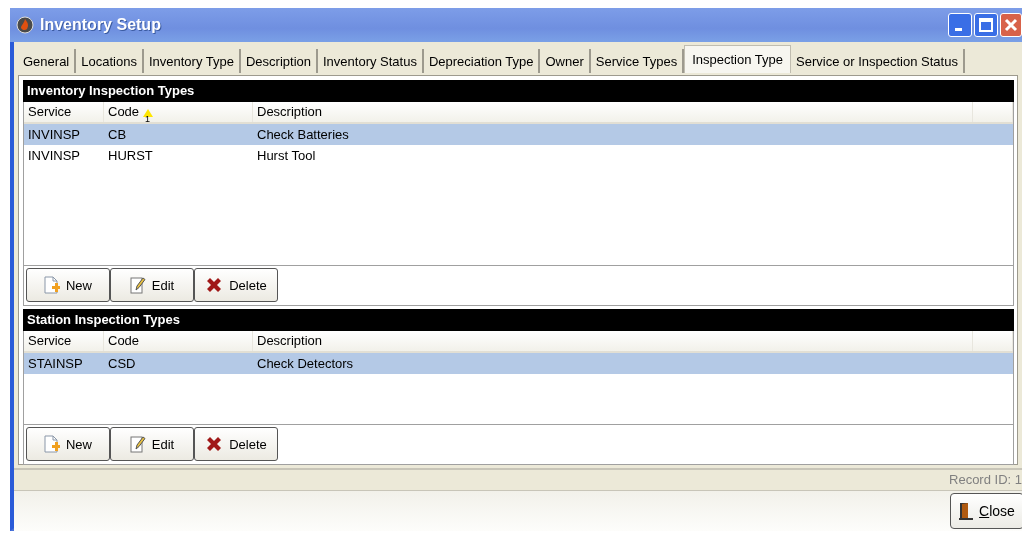 Image resolution: width=1022 pixels, height=534 pixels. Describe the element at coordinates (130, 156) in the screenshot. I see `table-cell-text: HURST` at that location.